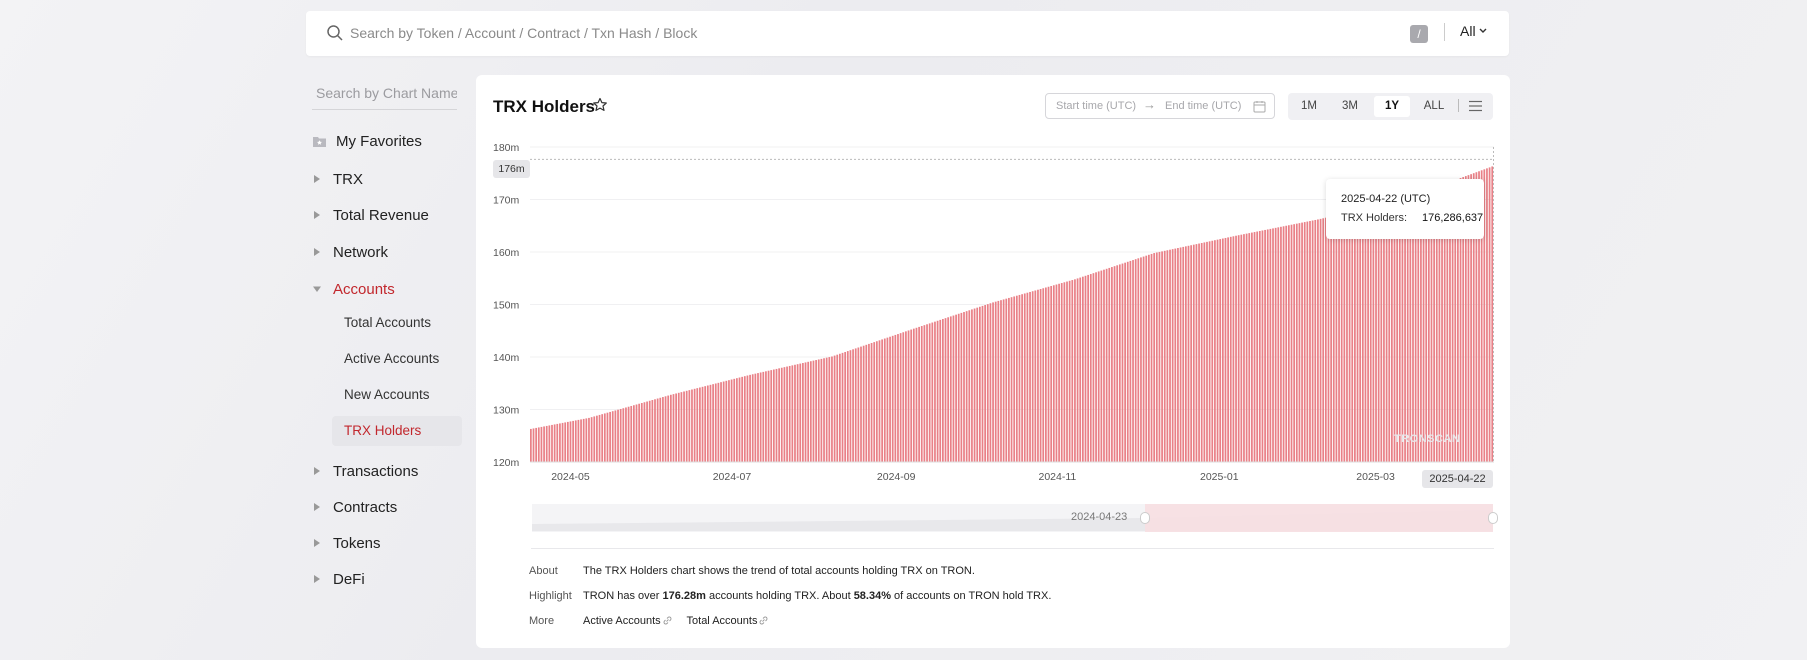 The image size is (1807, 660). What do you see at coordinates (337, 179) in the screenshot?
I see `sidebar-item-trx: TRX` at bounding box center [337, 179].